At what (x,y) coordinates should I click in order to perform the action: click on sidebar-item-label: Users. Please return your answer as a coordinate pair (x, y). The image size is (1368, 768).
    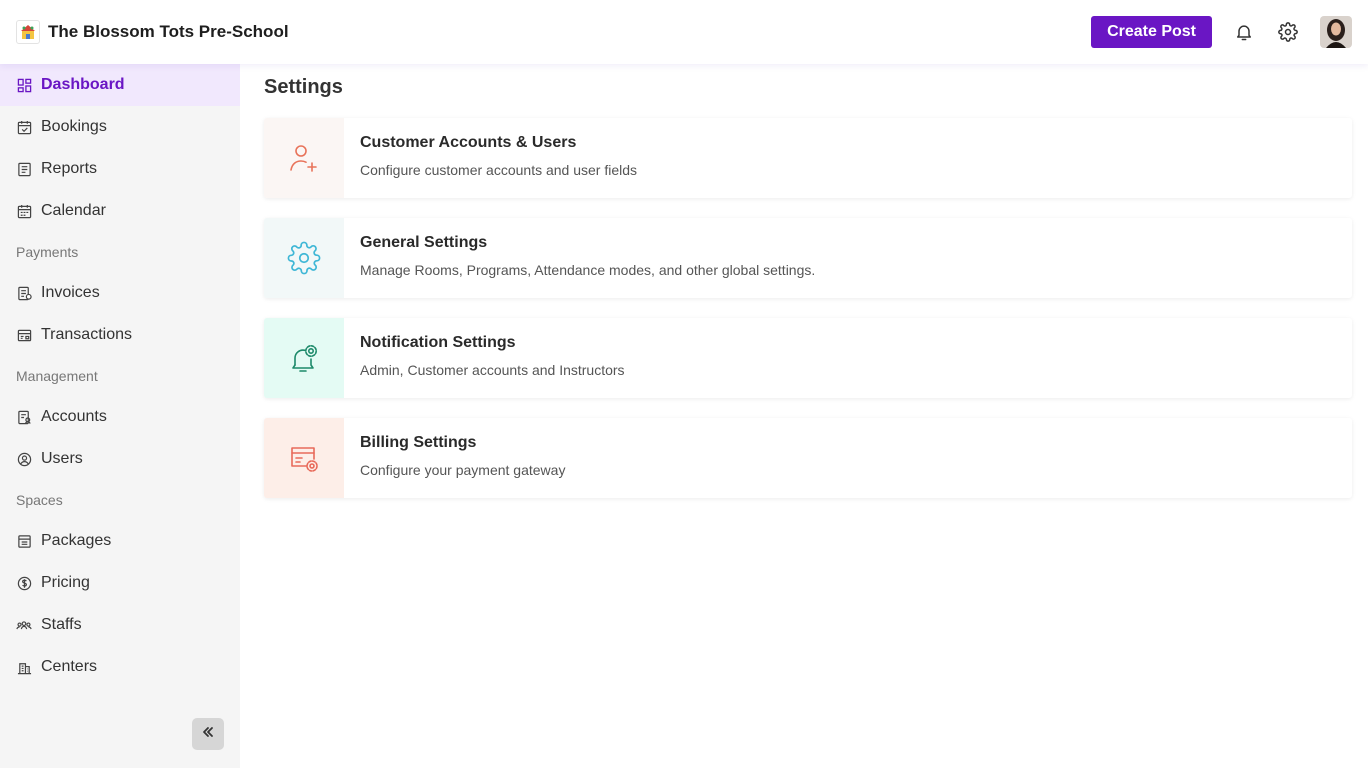
    Looking at the image, I should click on (62, 458).